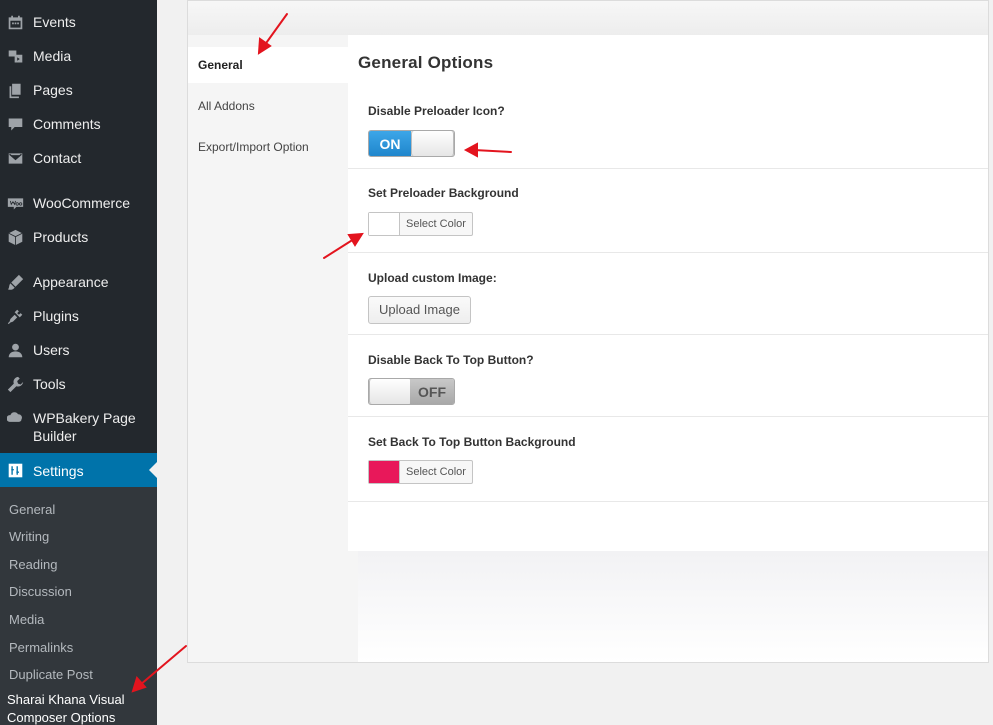 This screenshot has height=725, width=993. Describe the element at coordinates (436, 111) in the screenshot. I see `option-label: Disable Preloader Icon?` at that location.